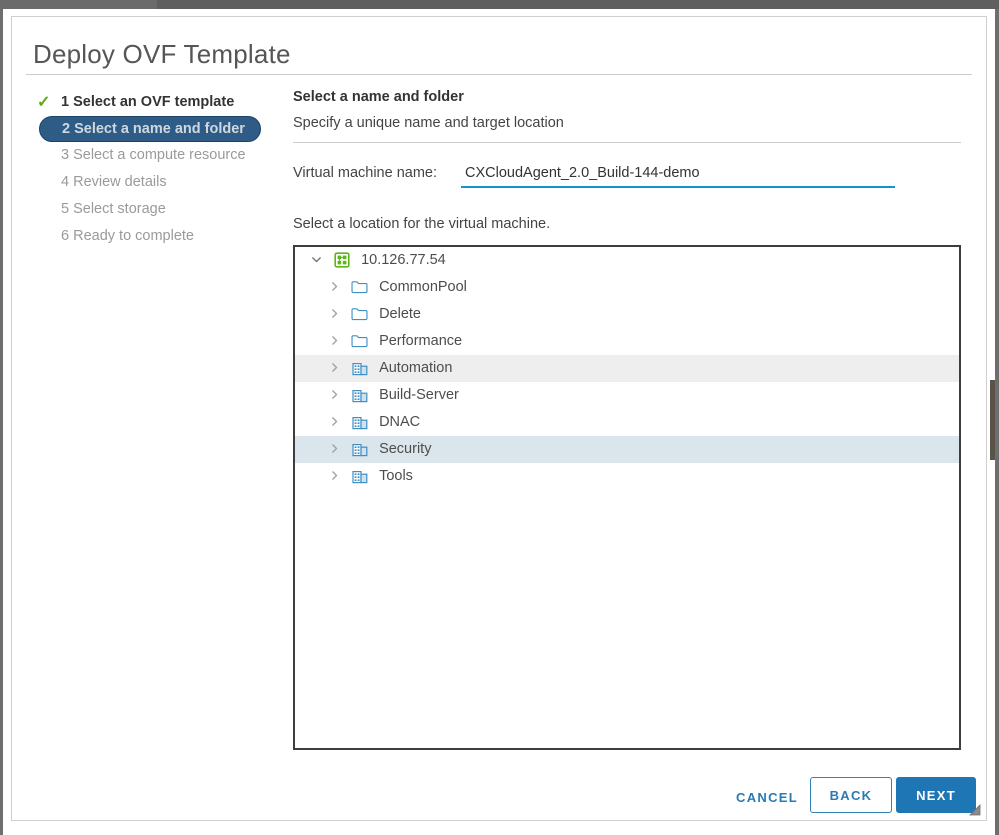 The image size is (999, 835). I want to click on vcenter-icon, so click(341, 260).